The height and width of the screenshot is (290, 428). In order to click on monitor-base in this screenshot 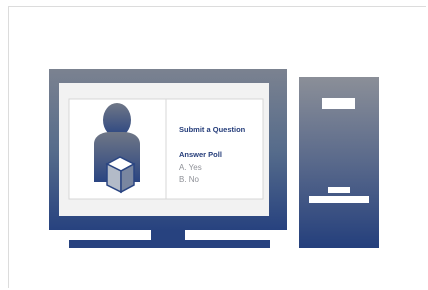, I will do `click(169, 244)`.